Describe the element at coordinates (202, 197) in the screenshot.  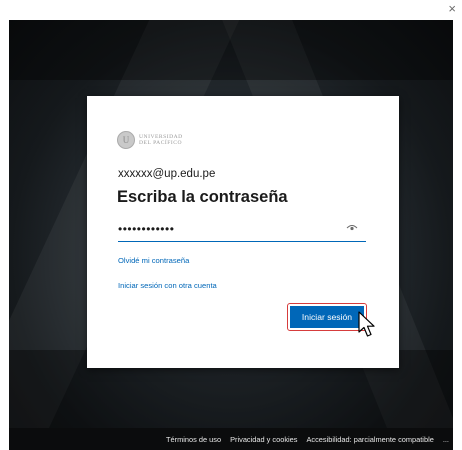
I see `page-title: Escriba la contraseña` at that location.